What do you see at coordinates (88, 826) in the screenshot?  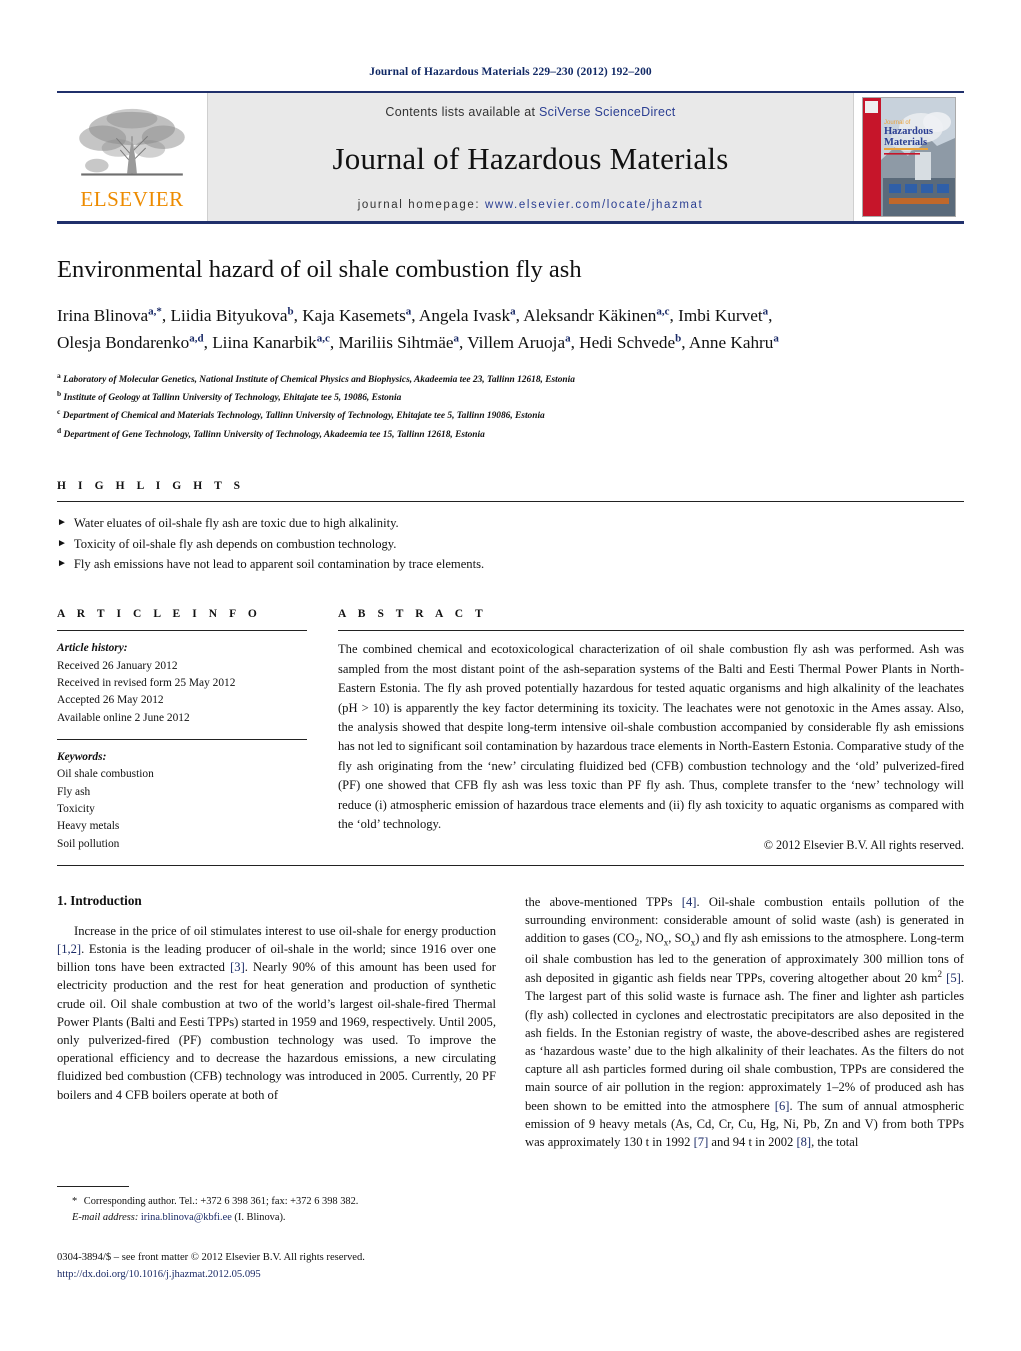 I see `keyword-item: Heavy metals` at bounding box center [88, 826].